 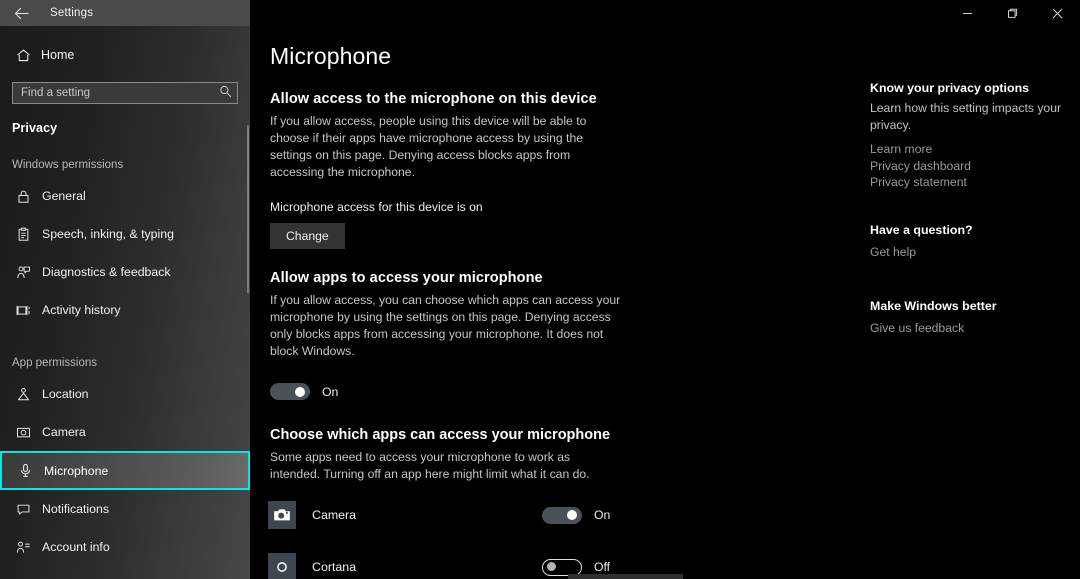 What do you see at coordinates (23, 234) in the screenshot?
I see `clipboard-icon` at bounding box center [23, 234].